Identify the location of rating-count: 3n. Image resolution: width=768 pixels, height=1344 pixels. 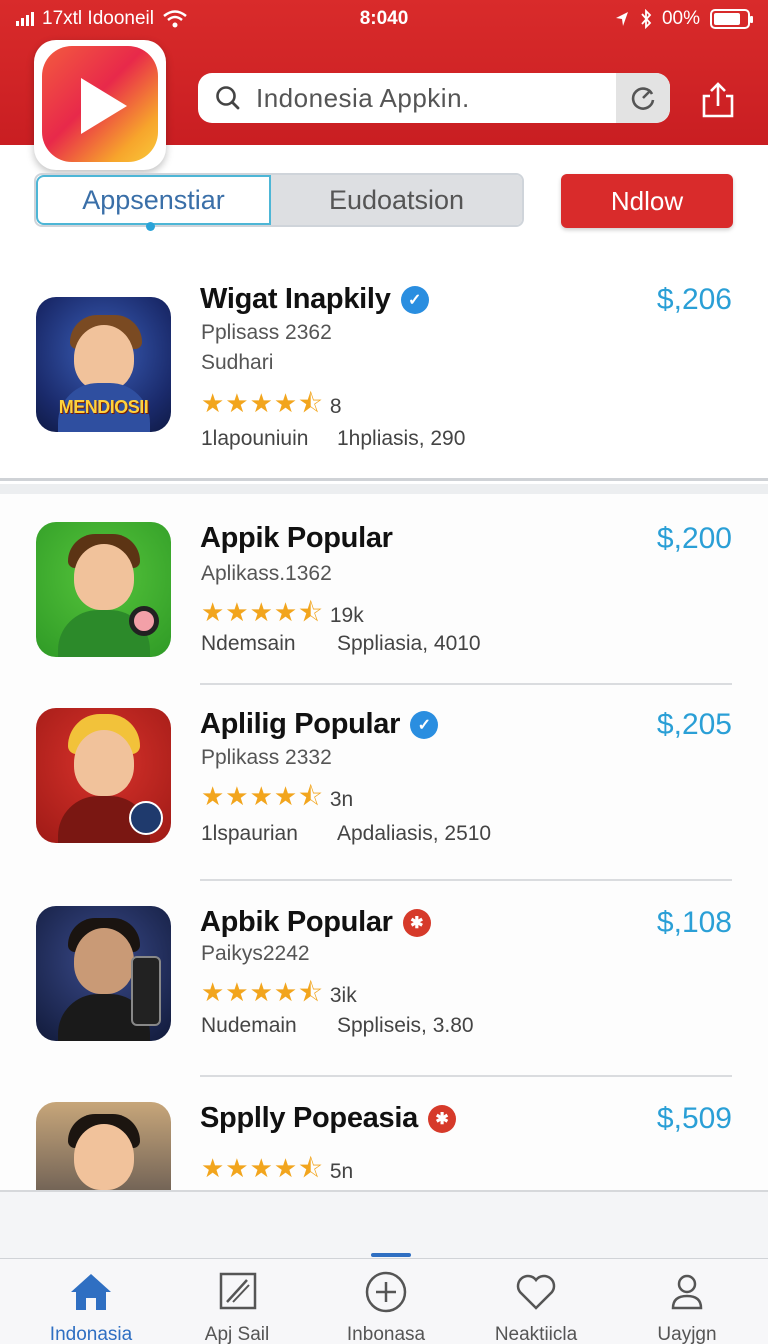
(341, 799).